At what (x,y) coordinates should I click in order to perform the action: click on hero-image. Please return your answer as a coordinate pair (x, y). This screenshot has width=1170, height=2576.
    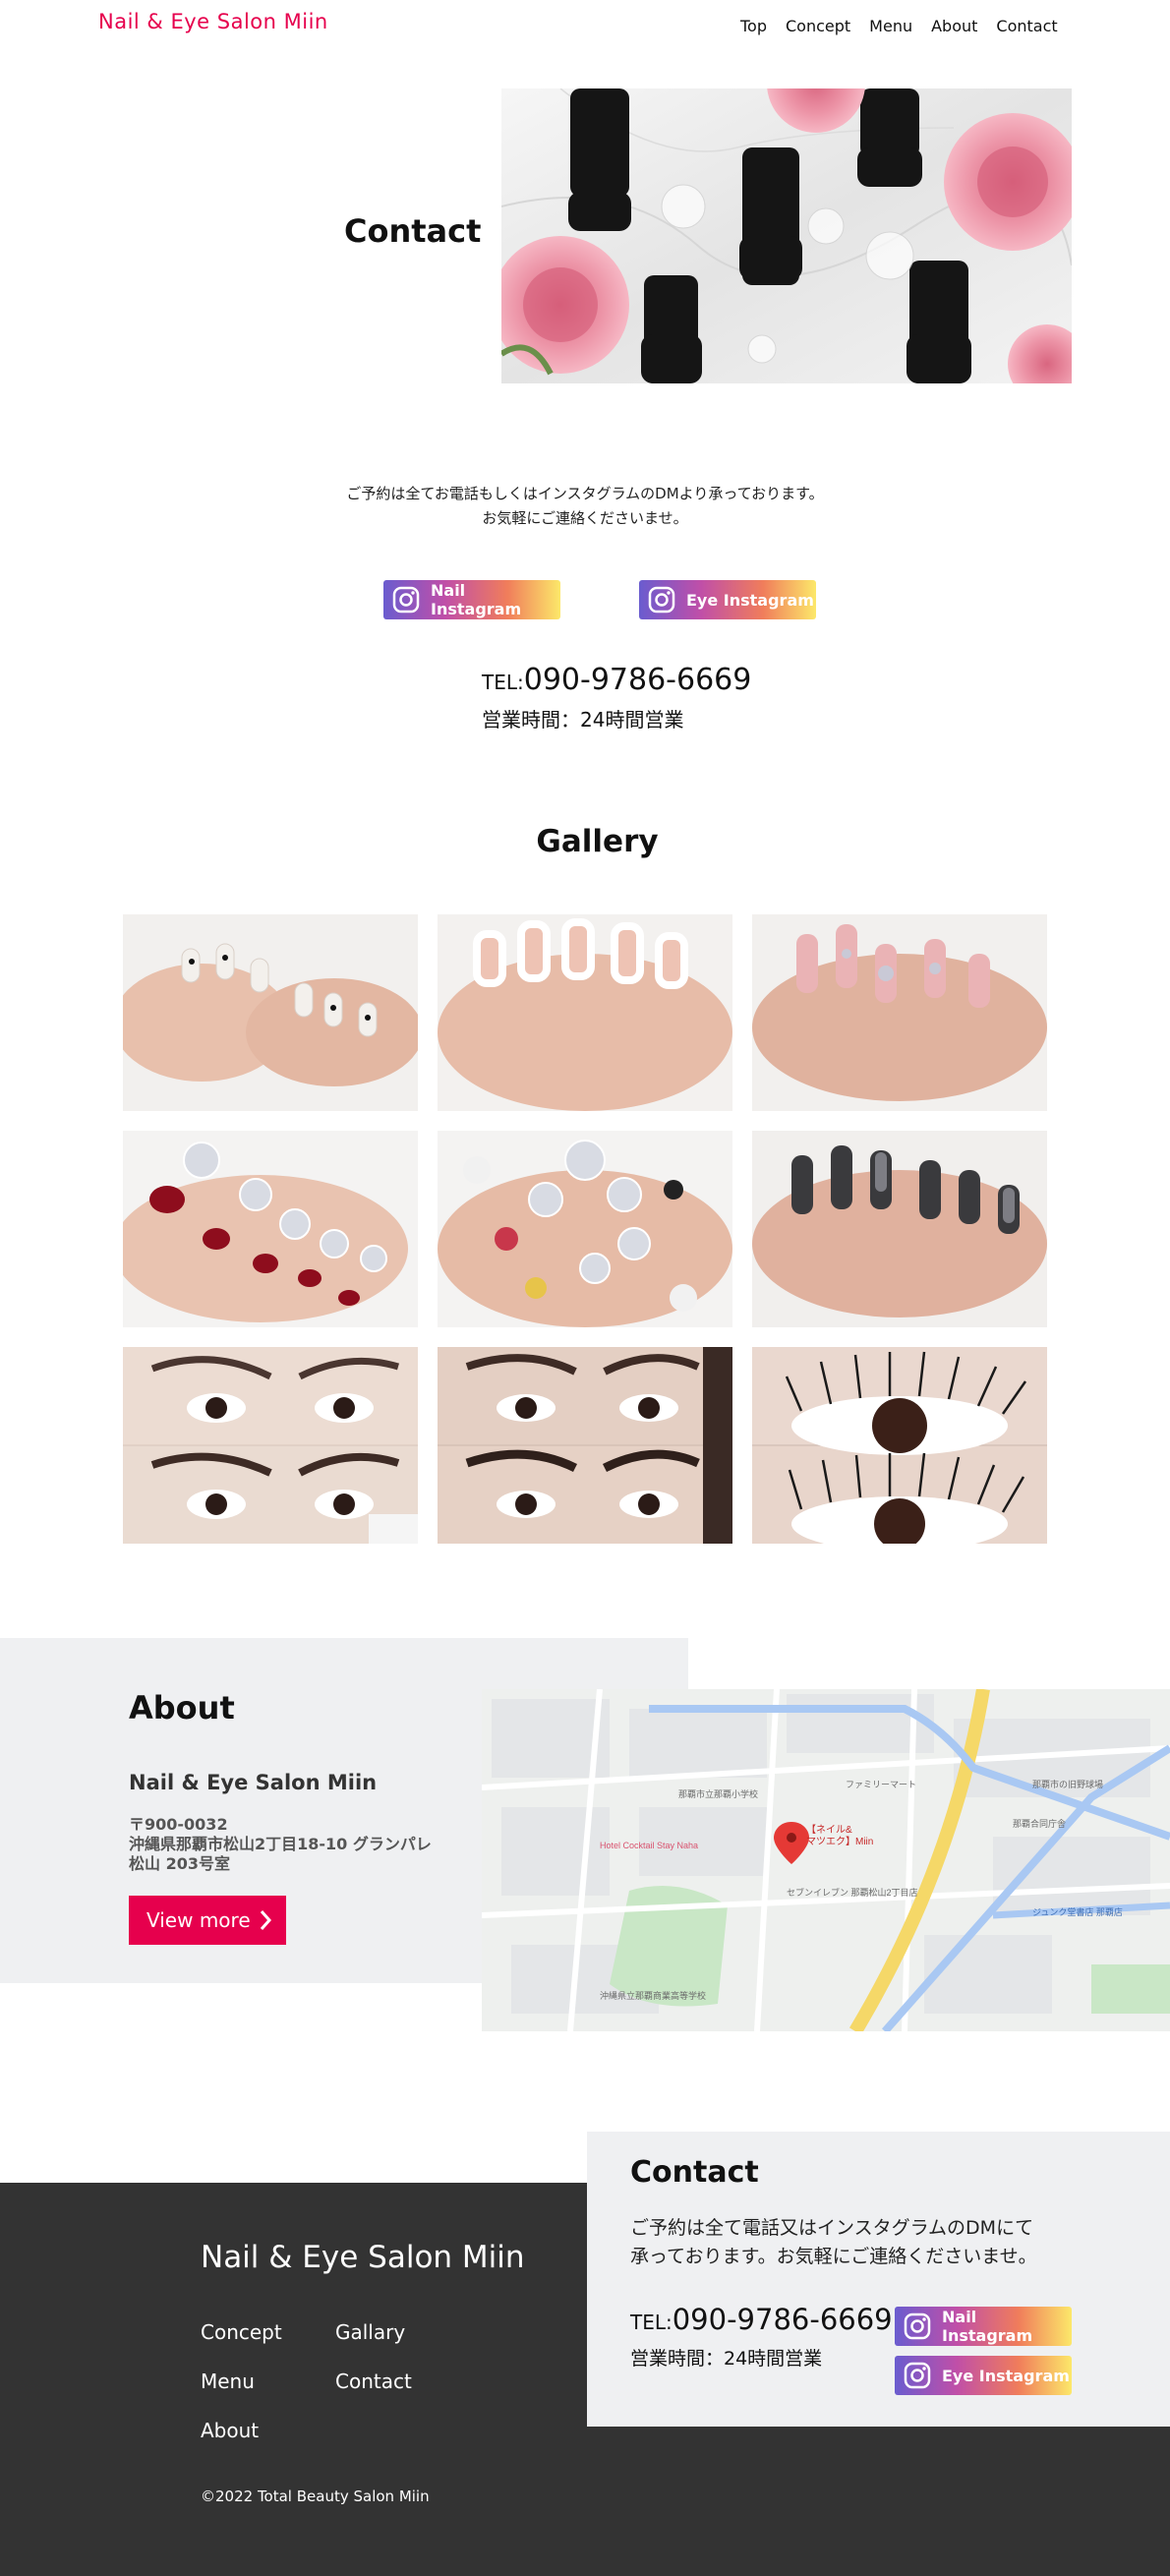
    Looking at the image, I should click on (786, 235).